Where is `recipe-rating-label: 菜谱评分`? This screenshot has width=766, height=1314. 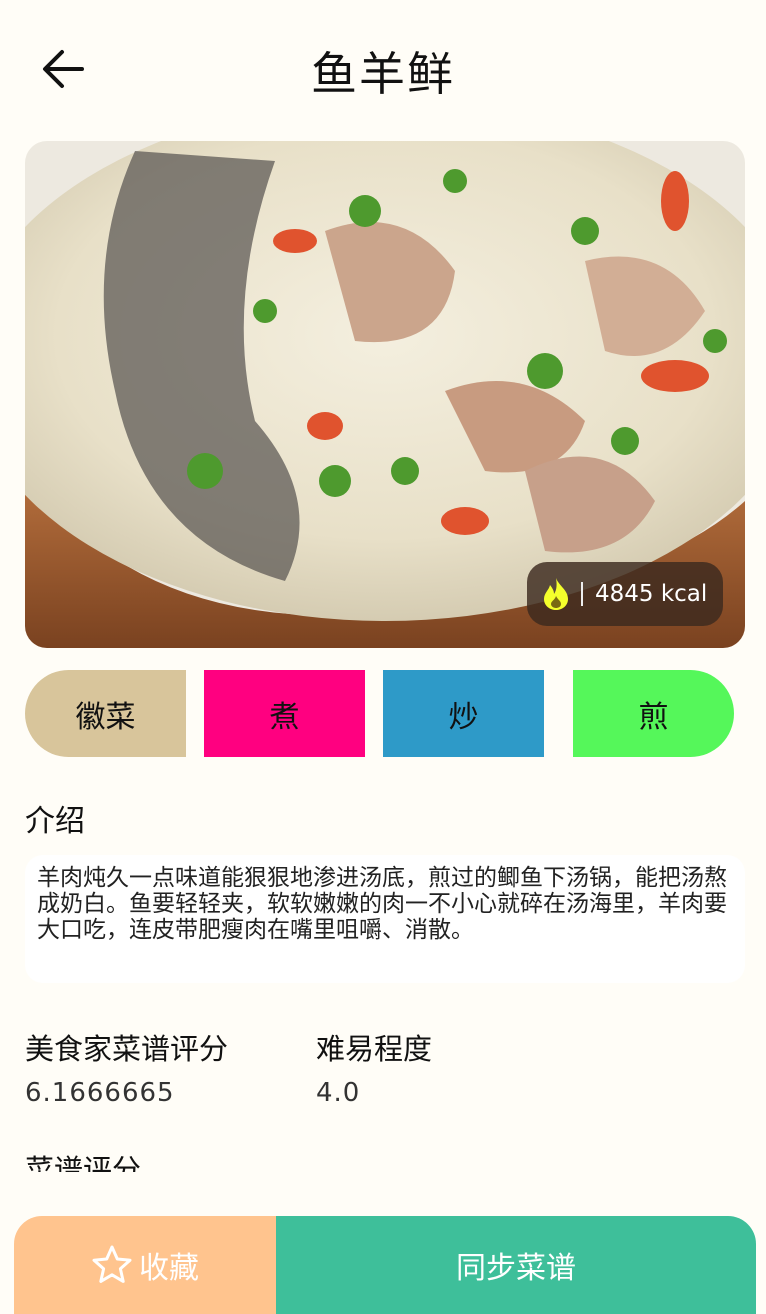
recipe-rating-label: 菜谱评分 is located at coordinates (83, 1162).